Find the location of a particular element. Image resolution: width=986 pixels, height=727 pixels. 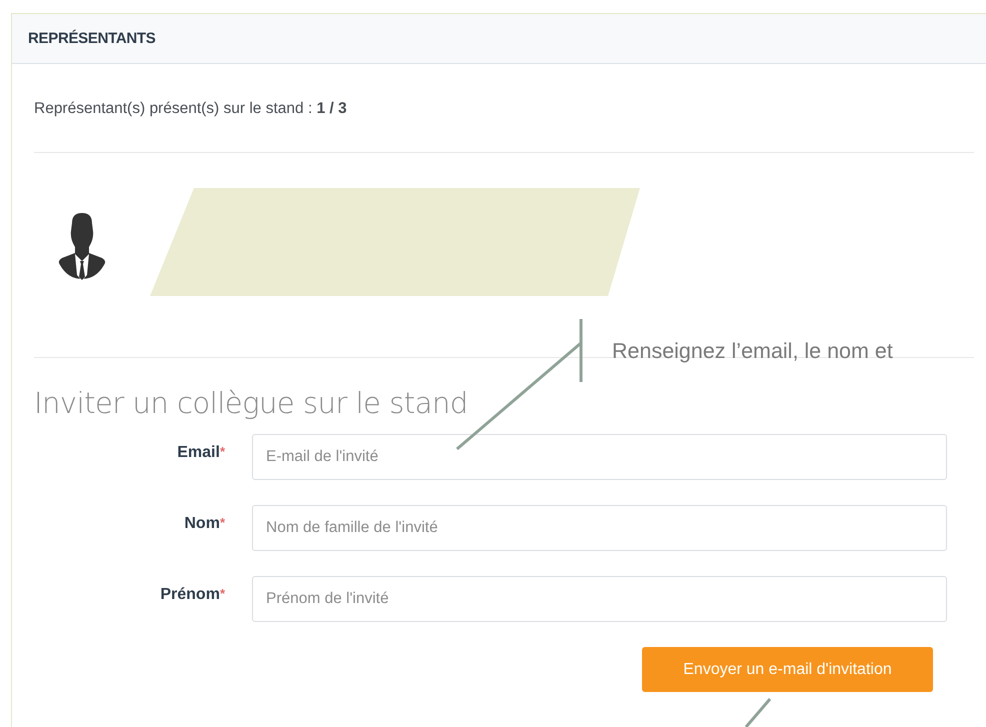

text-input: Nom de famille de l'invité is located at coordinates (599, 528).